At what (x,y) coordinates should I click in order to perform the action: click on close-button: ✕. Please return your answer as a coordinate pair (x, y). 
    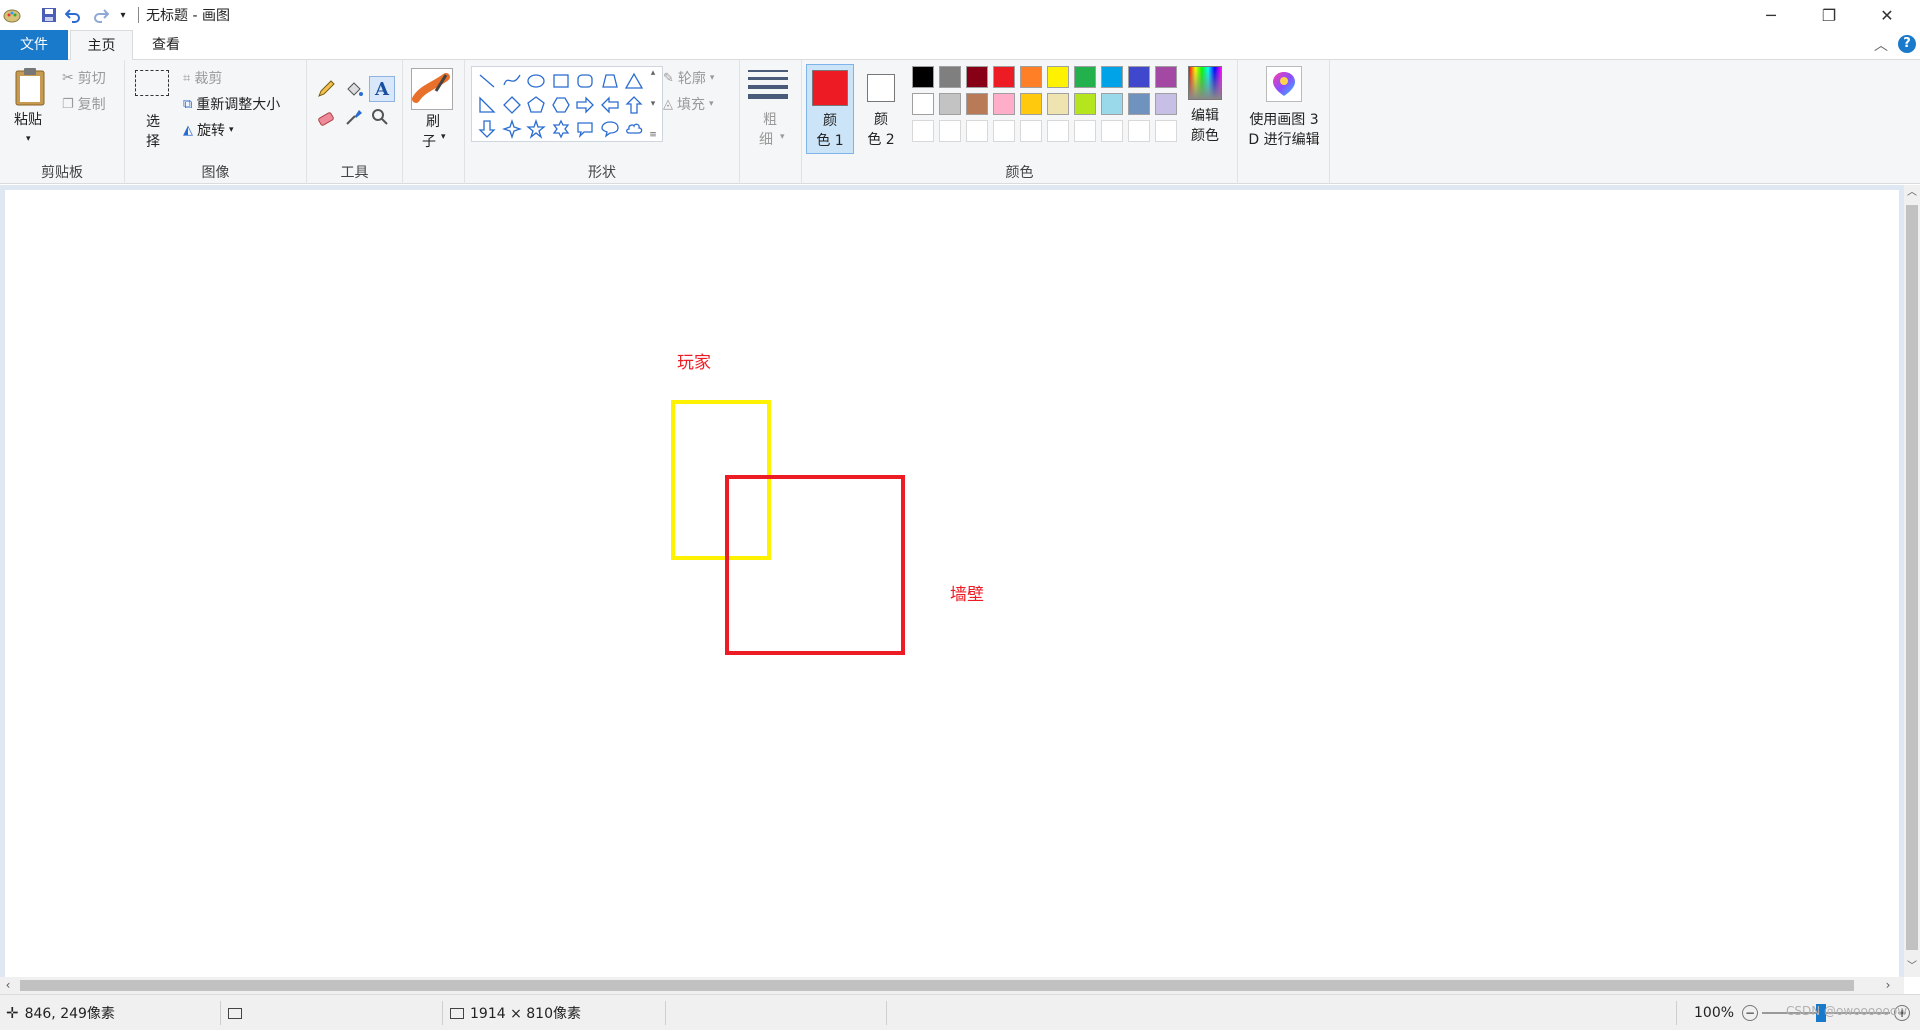
    Looking at the image, I should click on (1887, 15).